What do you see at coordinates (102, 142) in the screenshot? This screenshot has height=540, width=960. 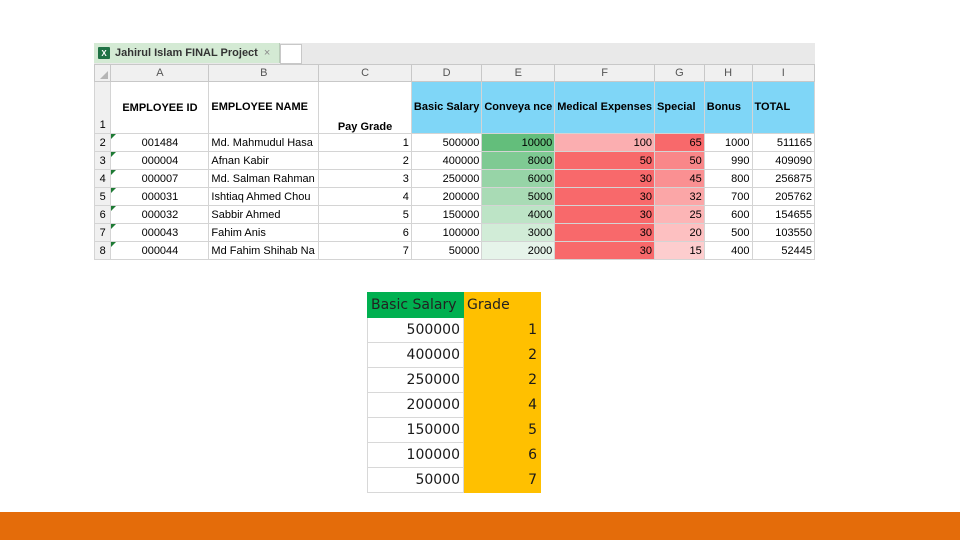 I see `row-number: 2` at bounding box center [102, 142].